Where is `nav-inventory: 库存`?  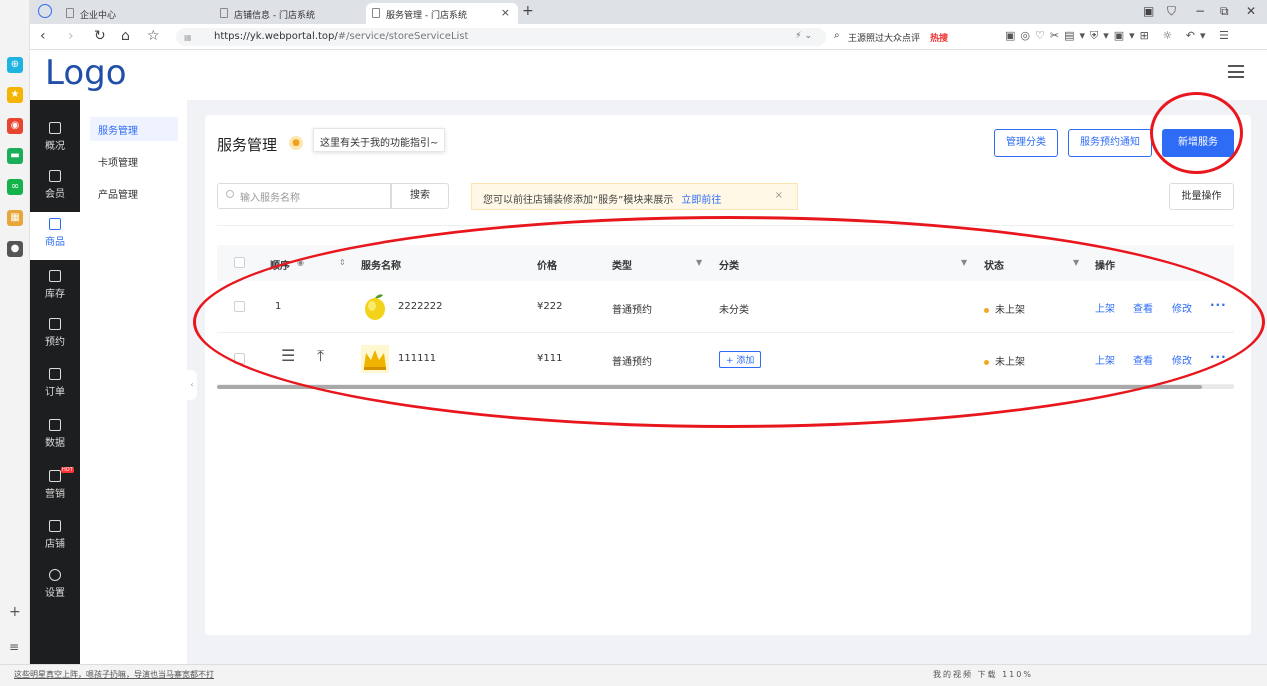 nav-inventory: 库存 is located at coordinates (55, 286).